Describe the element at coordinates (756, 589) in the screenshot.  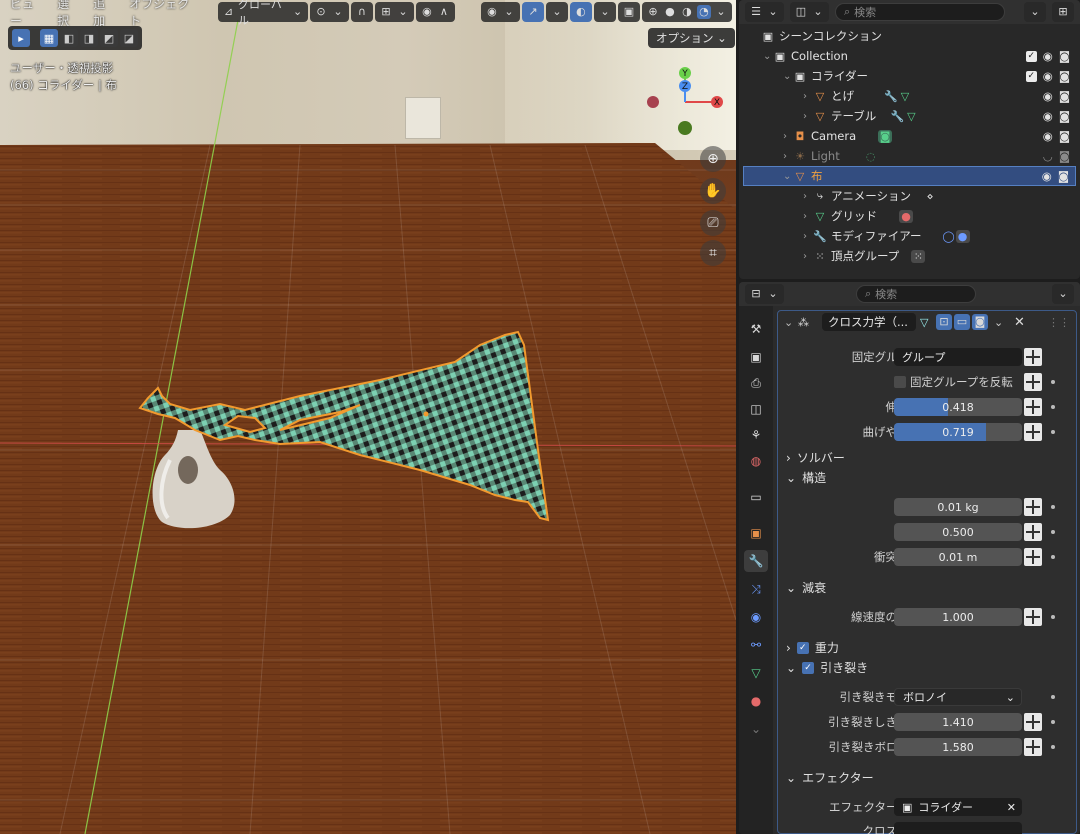
I see `particles-tab-icon: ⤨` at that location.